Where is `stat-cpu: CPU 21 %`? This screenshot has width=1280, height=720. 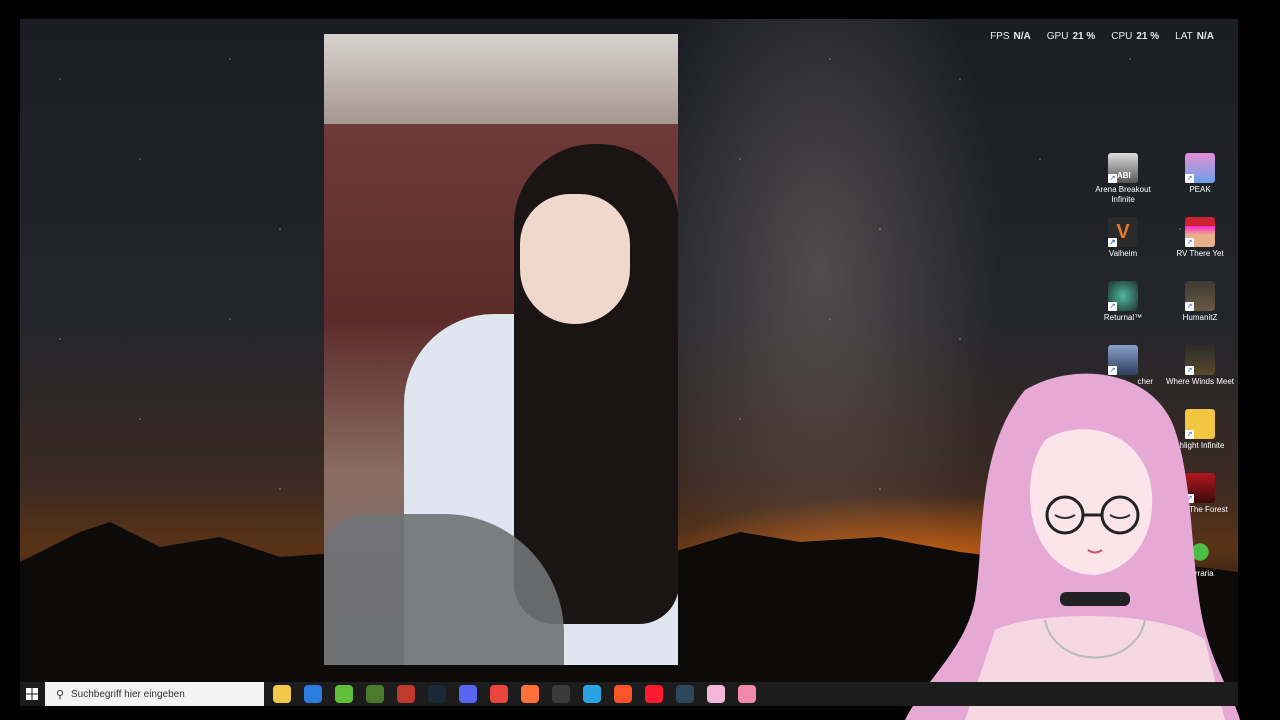
stat-cpu: CPU 21 % is located at coordinates (1135, 36).